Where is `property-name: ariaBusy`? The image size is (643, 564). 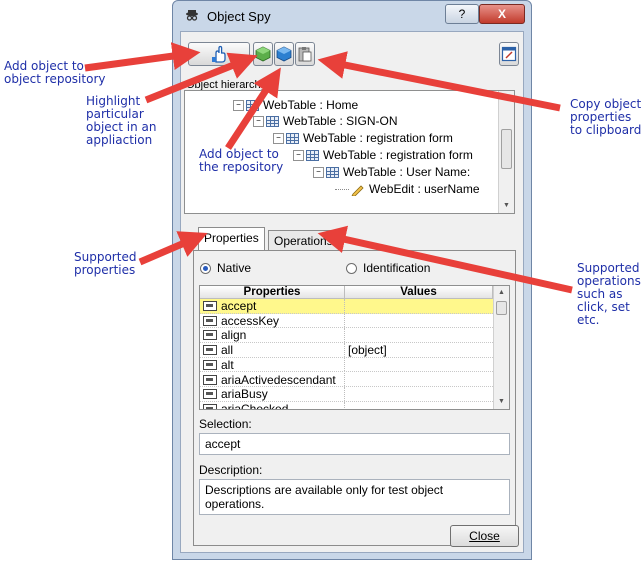 property-name: ariaBusy is located at coordinates (244, 394).